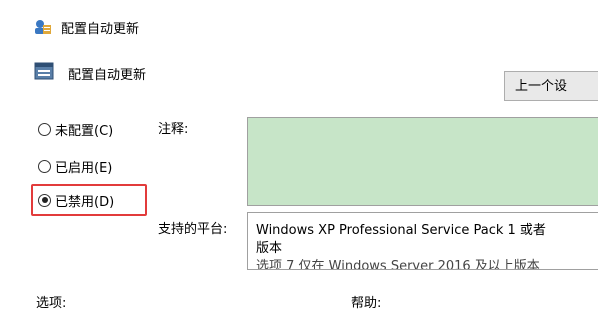 This screenshot has height=334, width=598. Describe the element at coordinates (193, 229) in the screenshot. I see `supported-on-label: 支持的平台:` at that location.